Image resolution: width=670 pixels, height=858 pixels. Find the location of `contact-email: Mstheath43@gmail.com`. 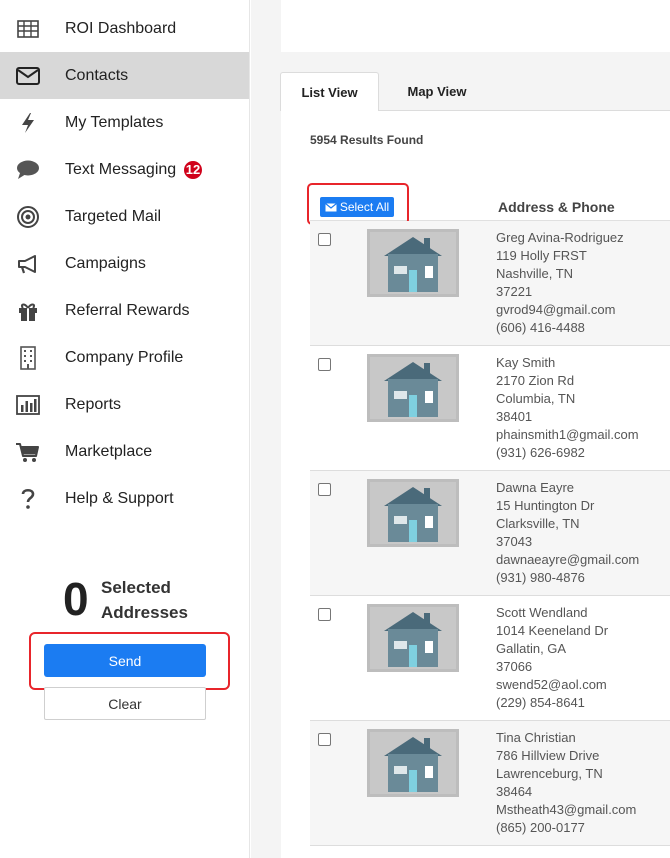

contact-email: Mstheath43@gmail.com is located at coordinates (566, 809).